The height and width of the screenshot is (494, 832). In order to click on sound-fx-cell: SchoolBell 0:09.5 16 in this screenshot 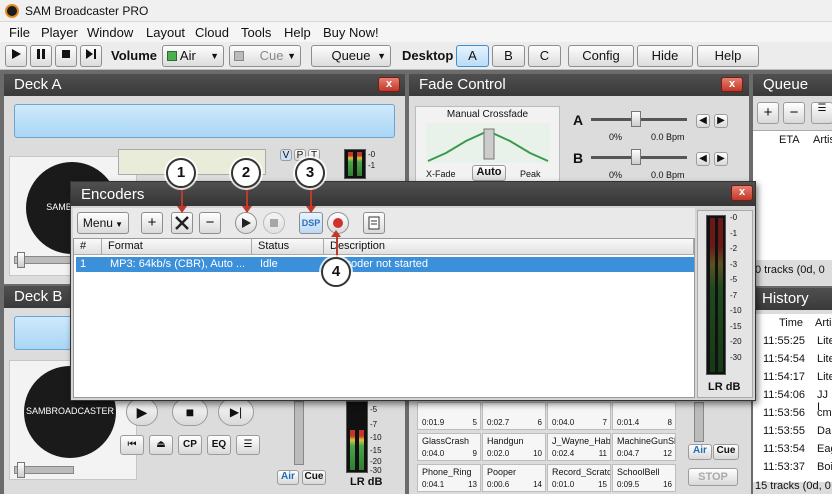, I will do `click(644, 478)`.